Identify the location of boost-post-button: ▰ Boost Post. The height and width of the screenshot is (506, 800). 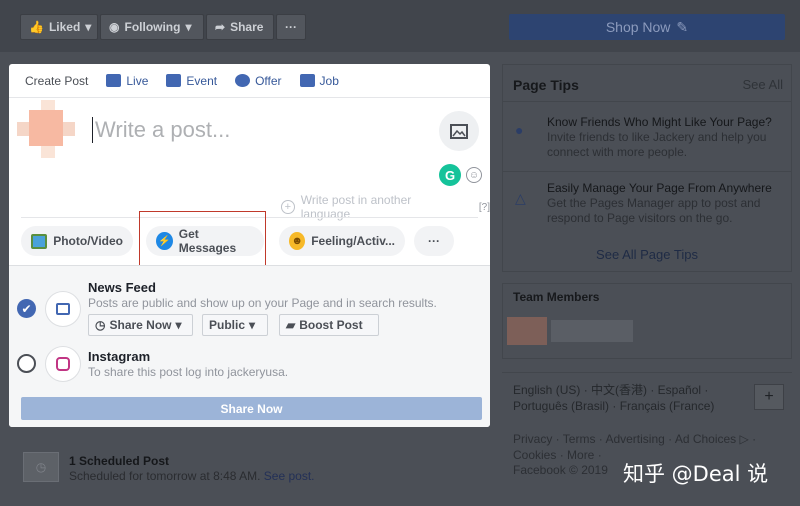
(329, 325).